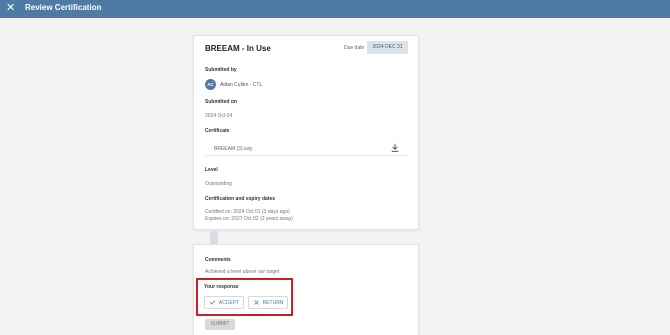 The width and height of the screenshot is (670, 335). What do you see at coordinates (219, 116) in the screenshot?
I see `submitted-on-value: 2024 Oct 04` at bounding box center [219, 116].